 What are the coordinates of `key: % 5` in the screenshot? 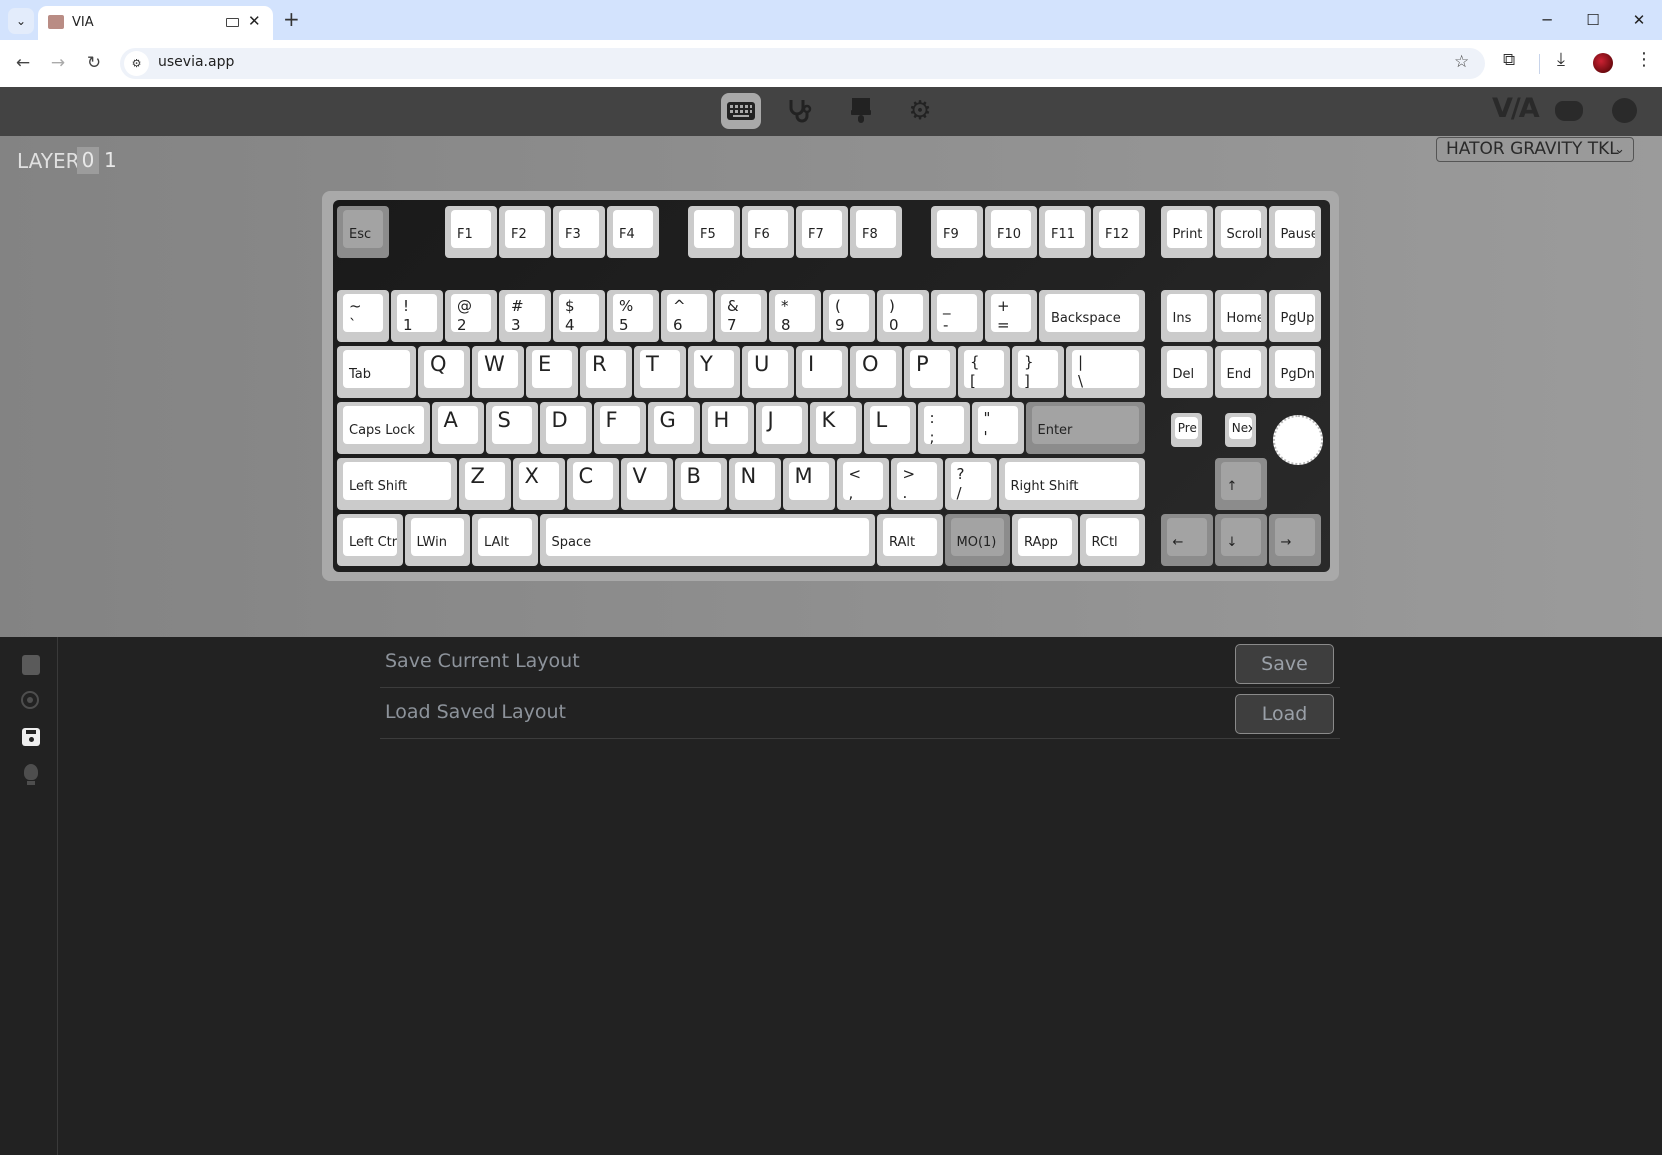 It's located at (633, 316).